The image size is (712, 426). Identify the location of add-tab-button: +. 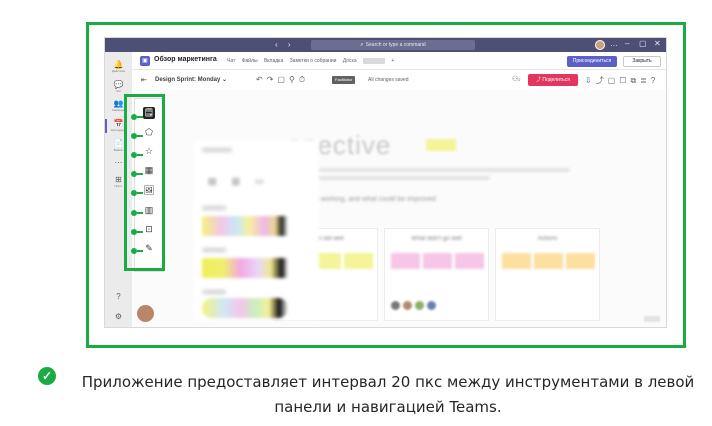
(392, 61).